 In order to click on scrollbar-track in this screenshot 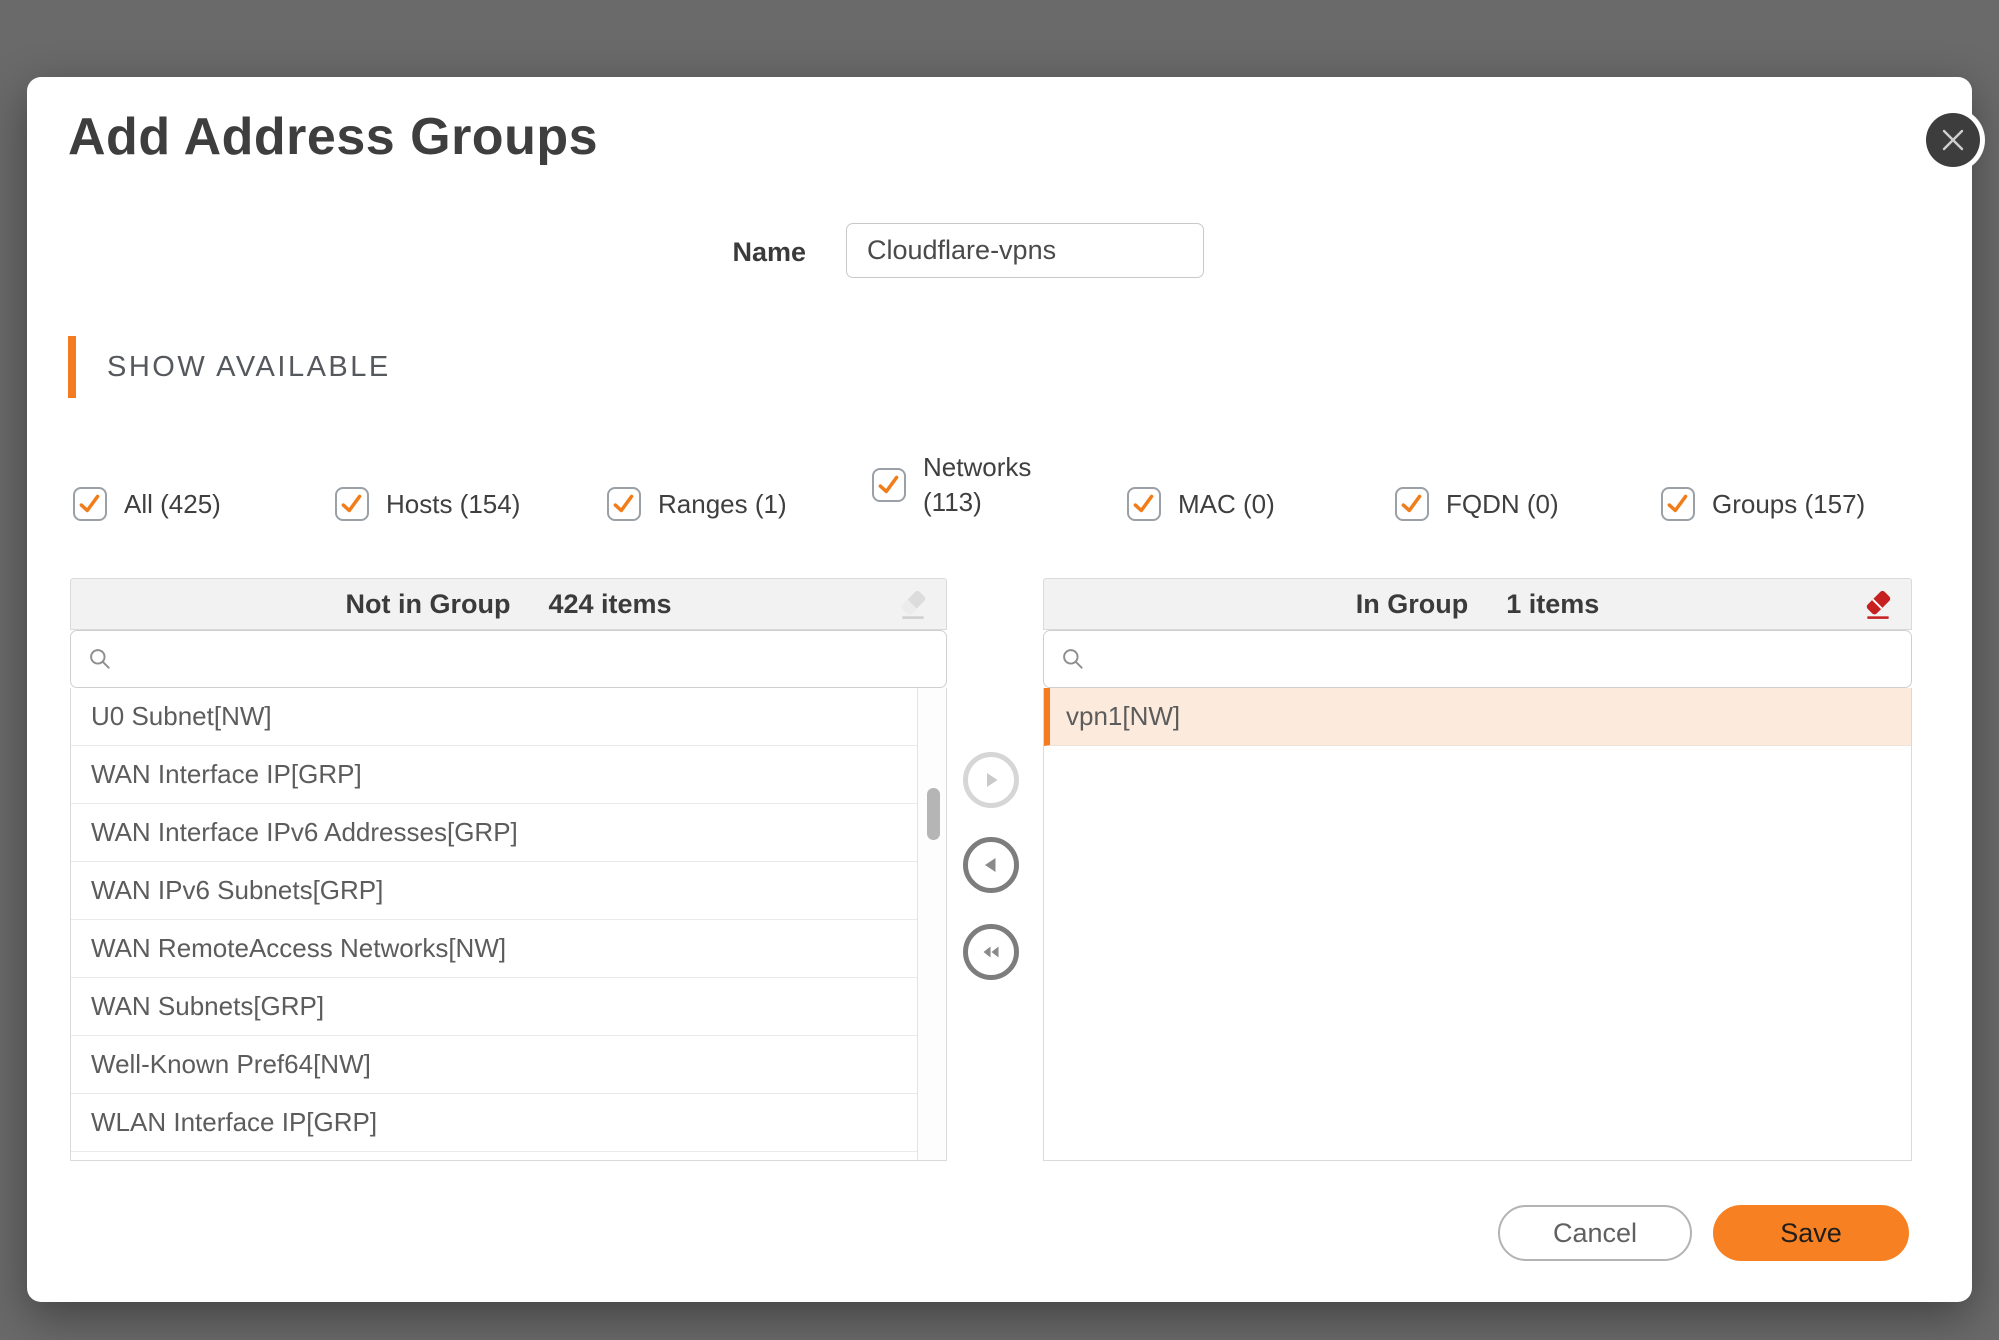, I will do `click(931, 924)`.